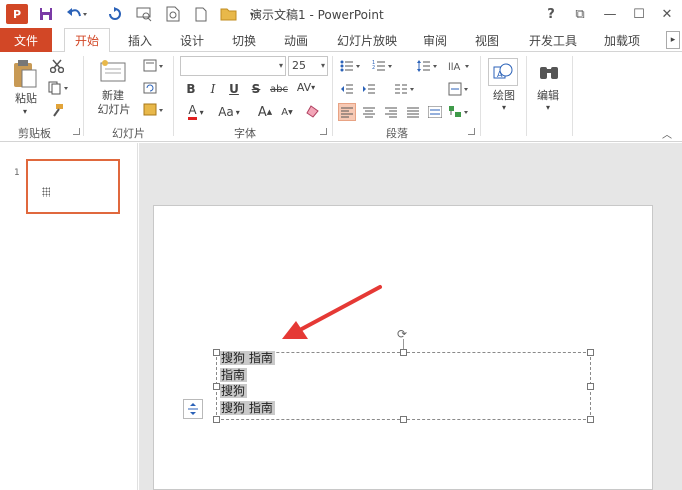 The height and width of the screenshot is (490, 682). What do you see at coordinates (435, 40) in the screenshot?
I see `tab-review: 审阅` at bounding box center [435, 40].